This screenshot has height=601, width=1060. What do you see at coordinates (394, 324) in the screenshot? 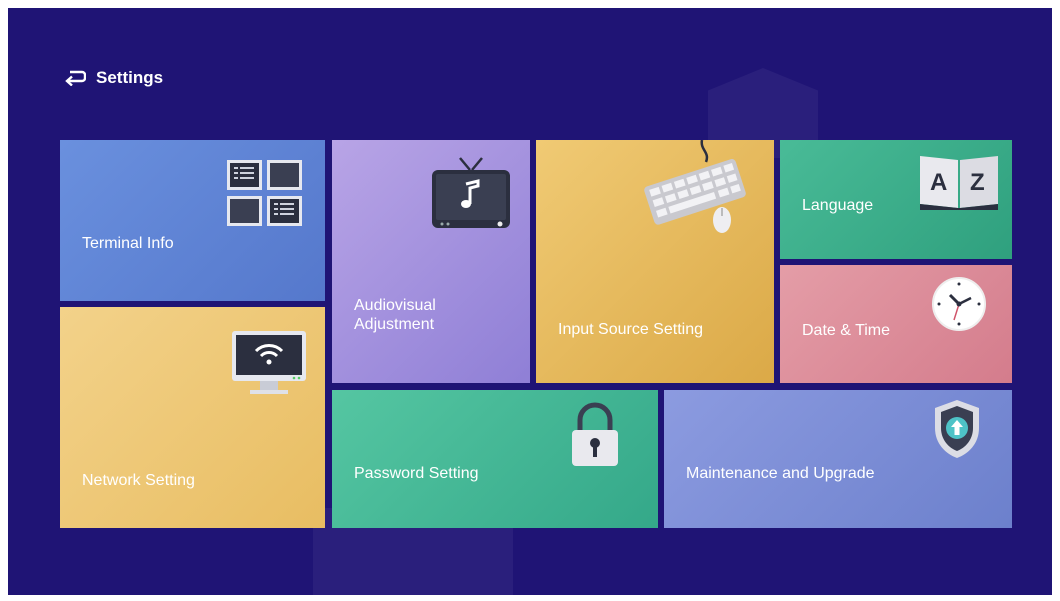
I see `tile-label-line2: Adjustment` at bounding box center [394, 324].